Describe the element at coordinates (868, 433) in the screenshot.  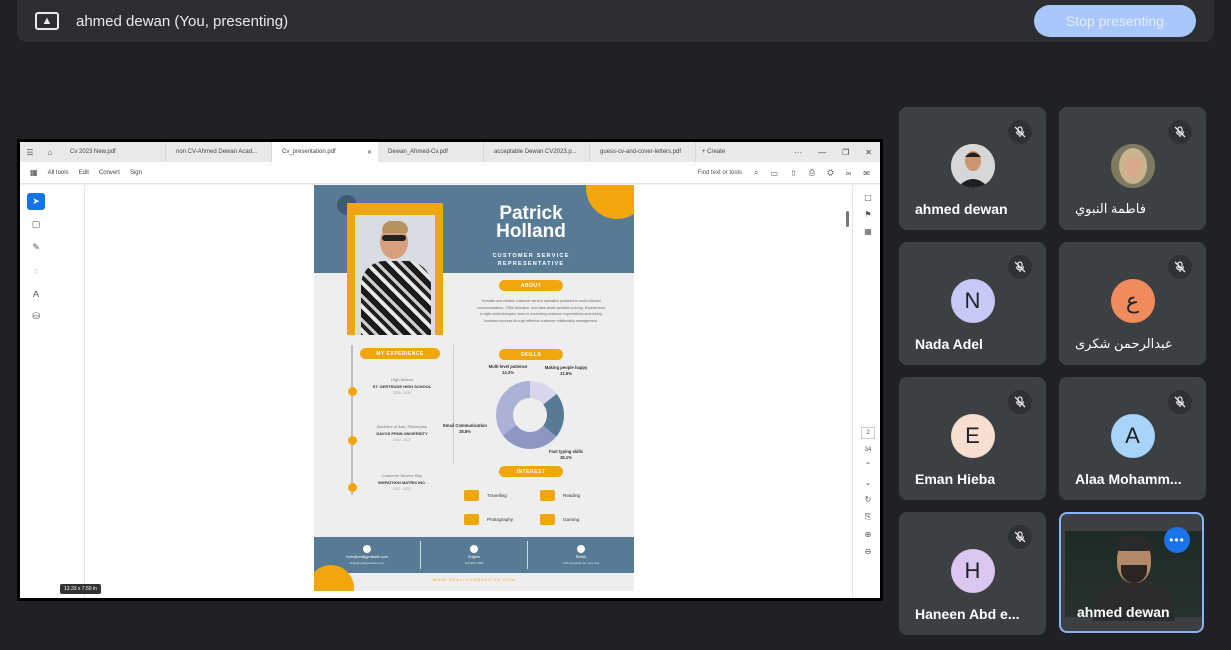
I see `current-page: 2` at that location.